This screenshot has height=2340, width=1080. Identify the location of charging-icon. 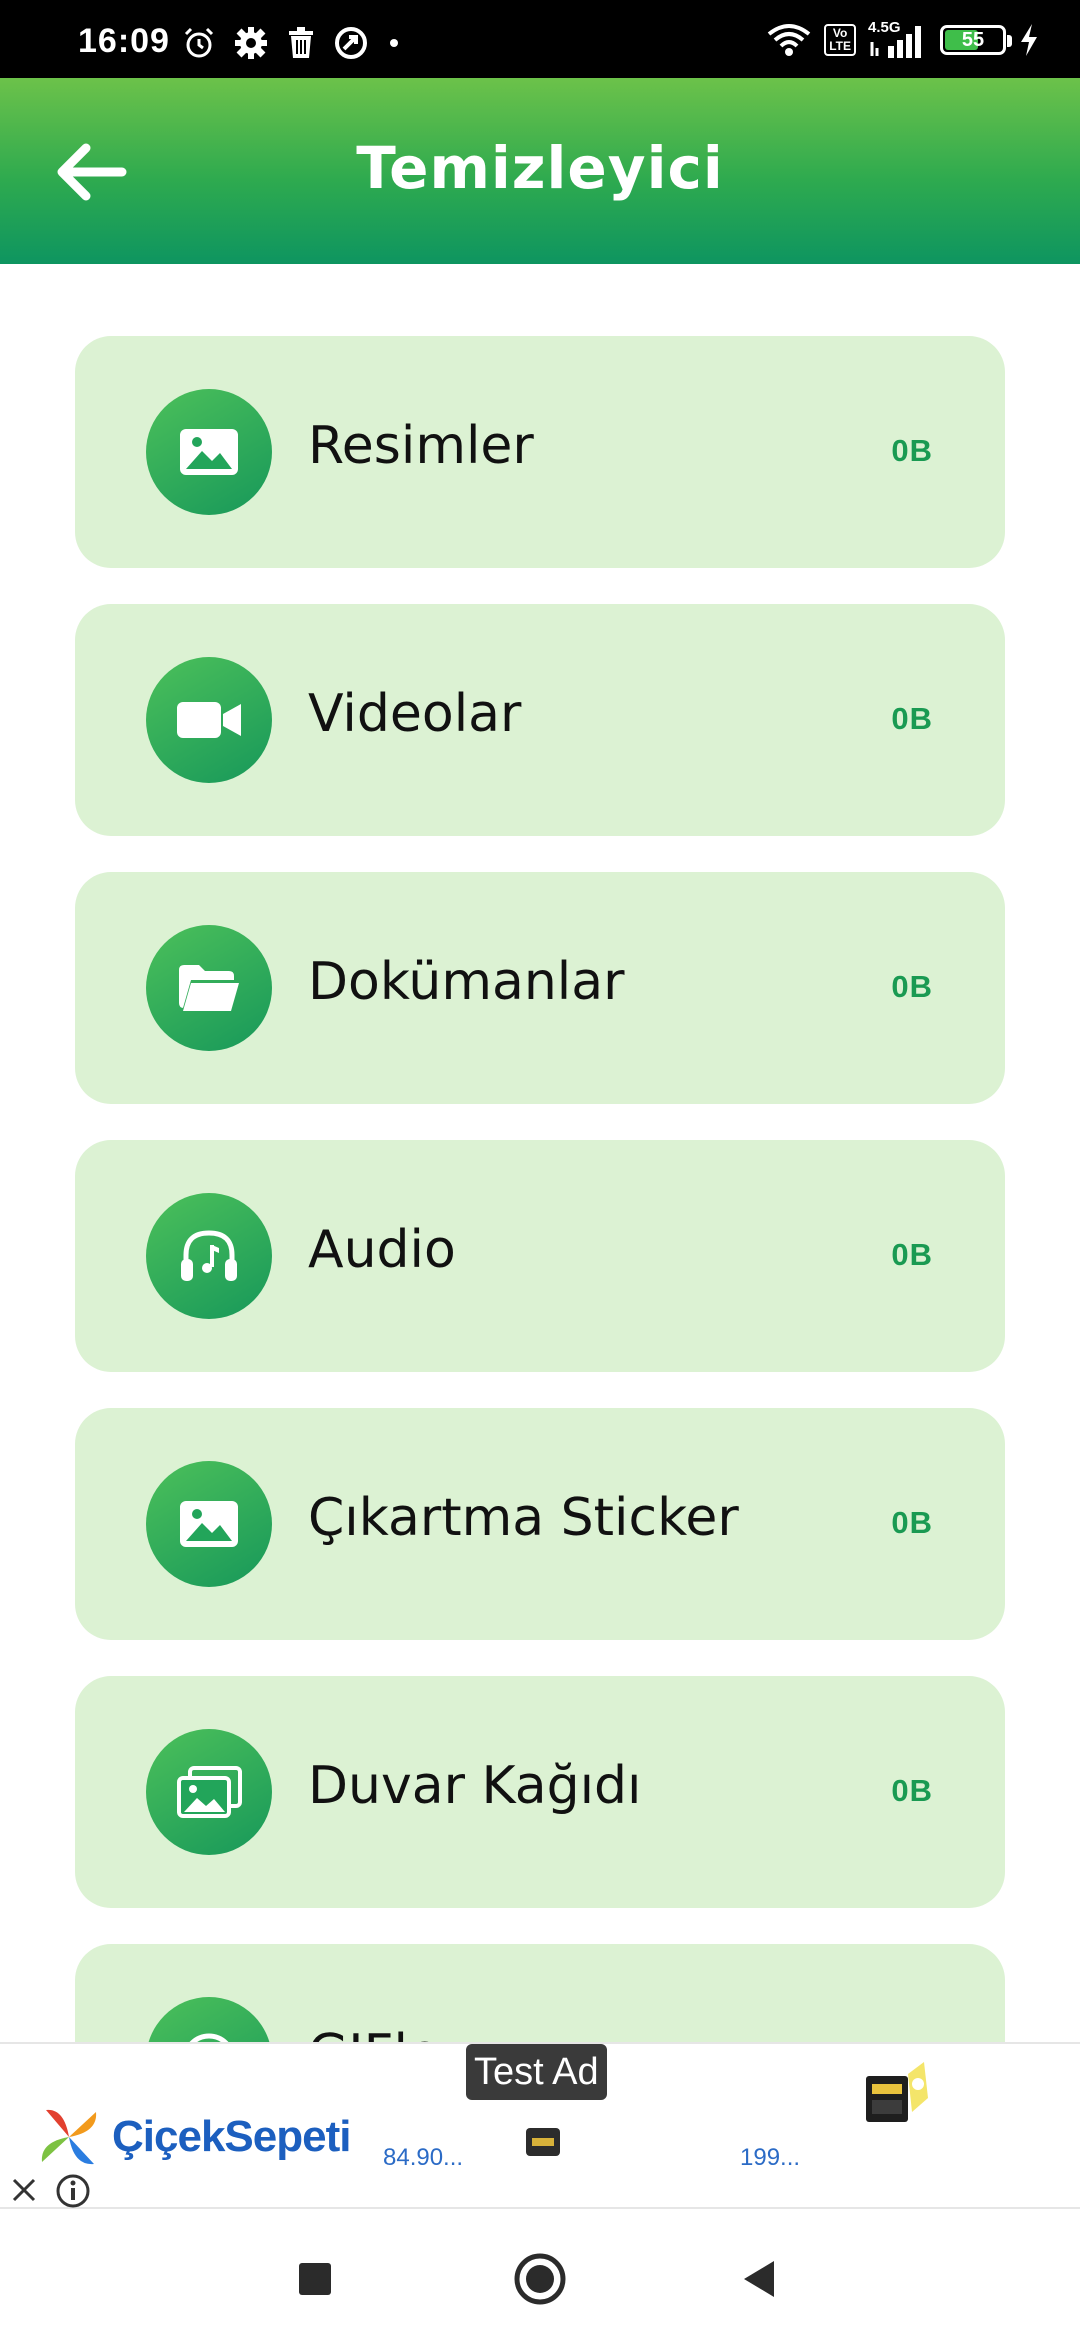
(1029, 40).